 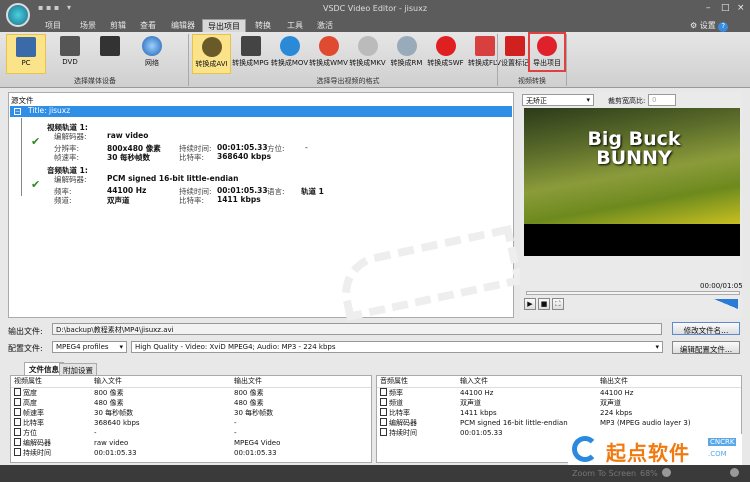 I want to click on profile-select: MPEG4 profiles ▾, so click(x=89, y=347).